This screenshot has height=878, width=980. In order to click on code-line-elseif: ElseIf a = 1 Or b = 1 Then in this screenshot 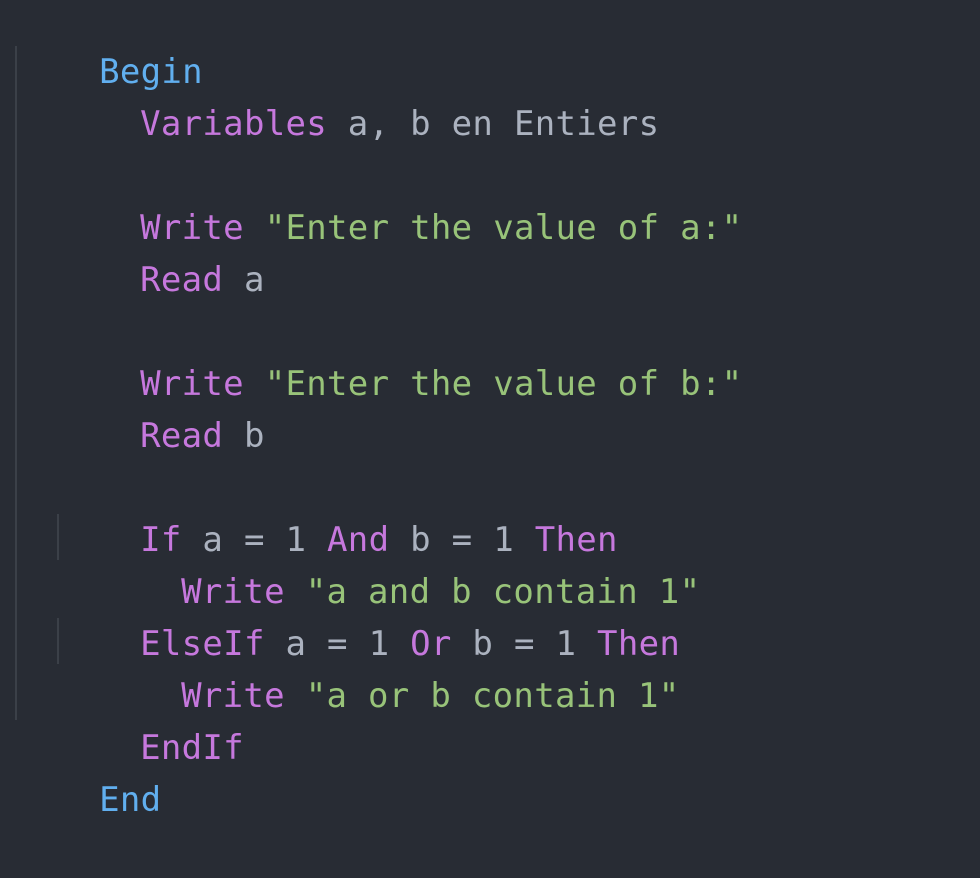, I will do `click(368, 615)`.